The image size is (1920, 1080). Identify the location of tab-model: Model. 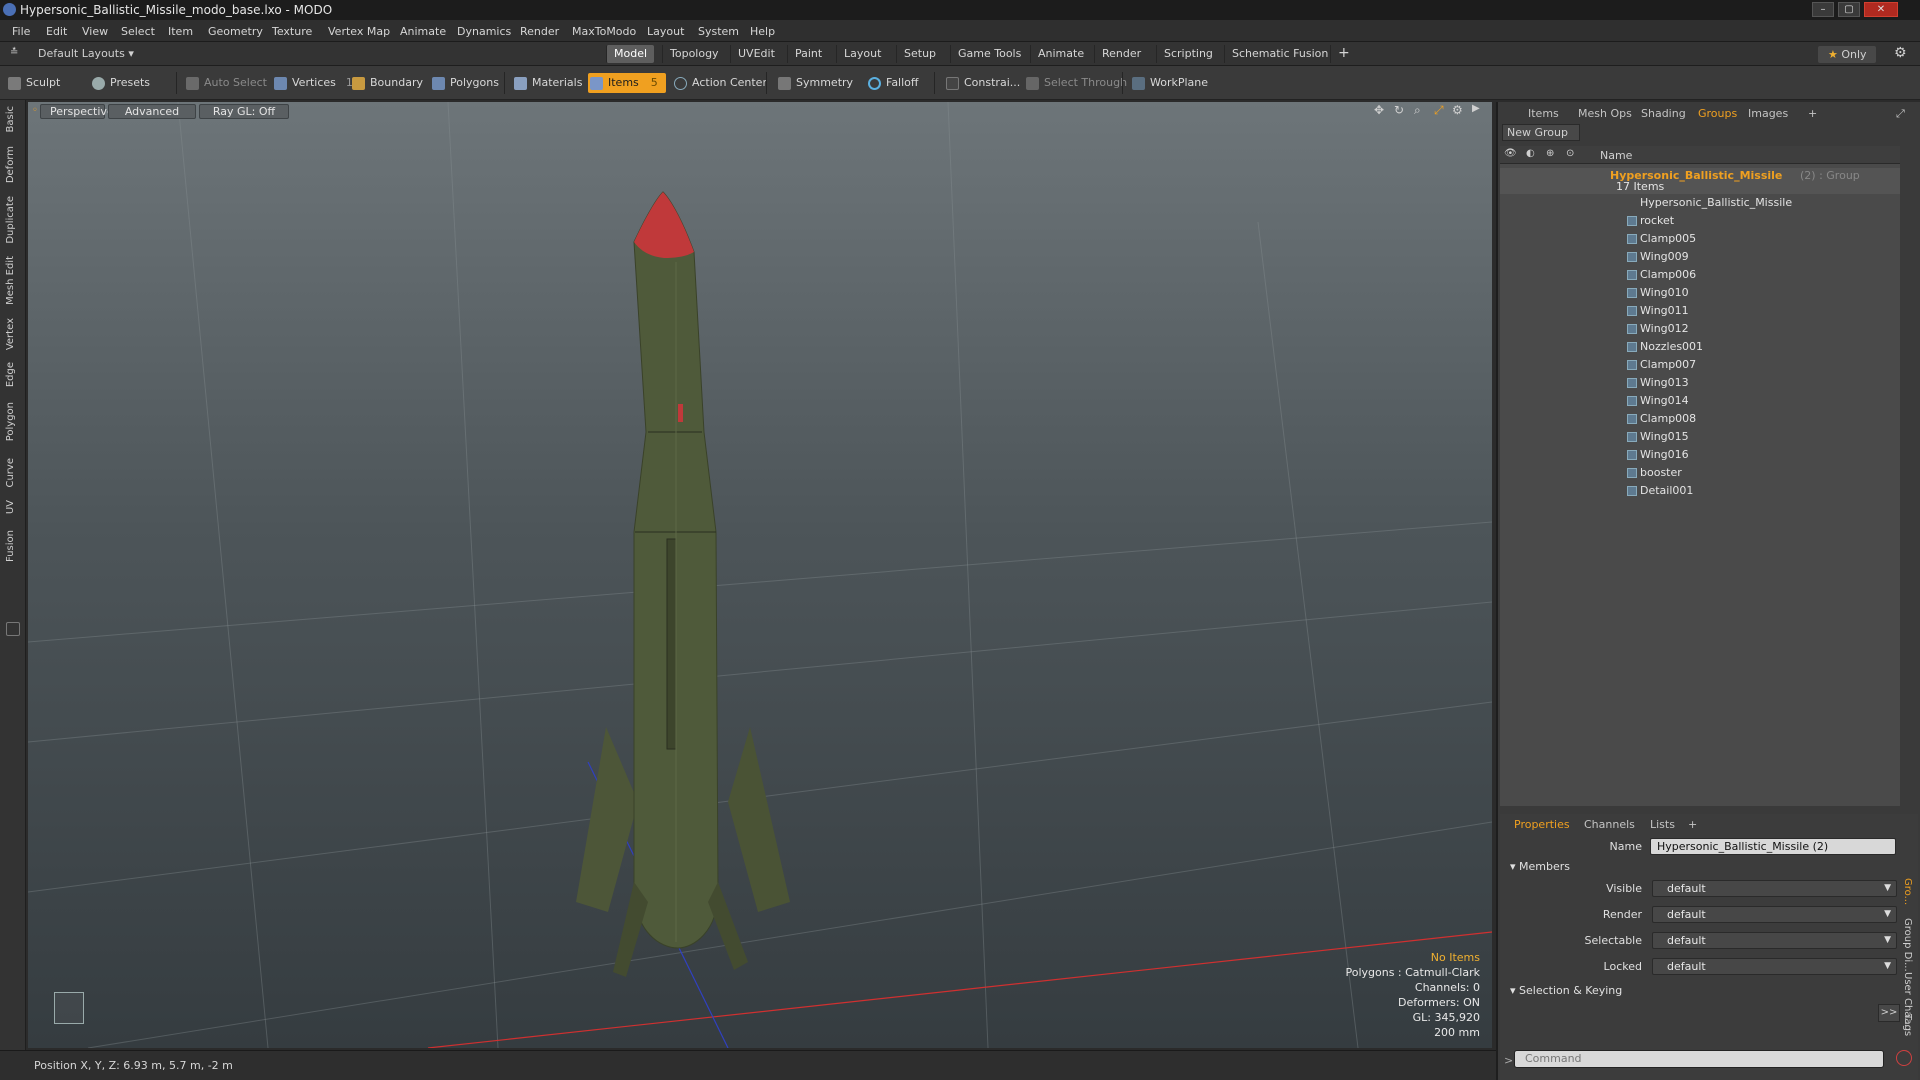
(630, 54).